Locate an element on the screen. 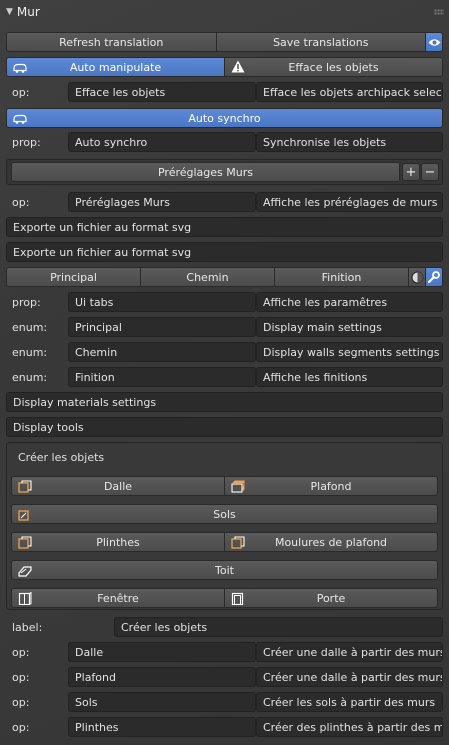 This screenshot has height=745, width=449. create-row-sols: Sols is located at coordinates (224, 514).